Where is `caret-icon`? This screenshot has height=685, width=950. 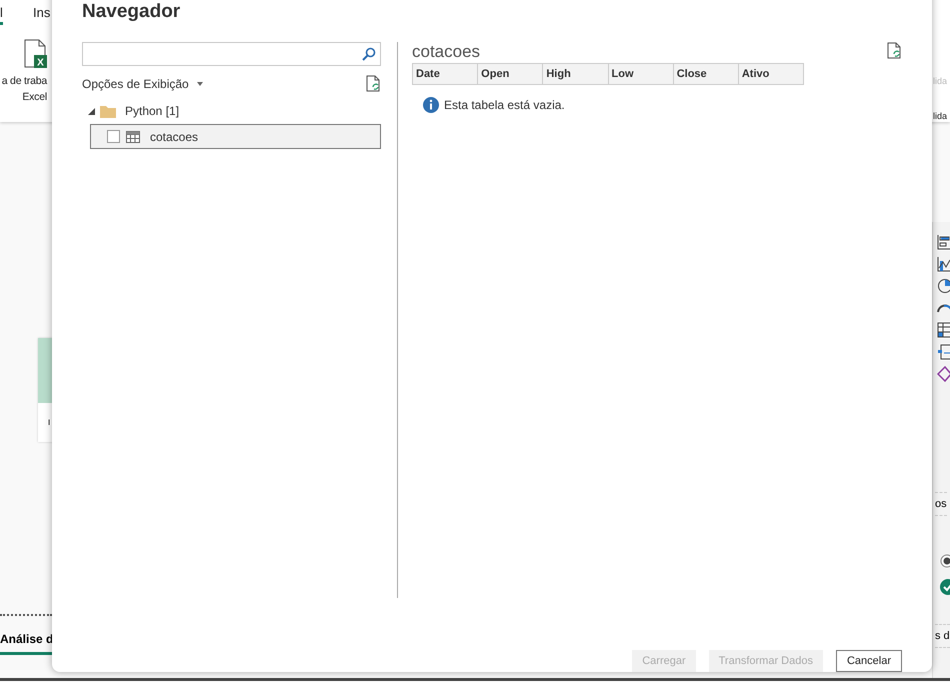
caret-icon is located at coordinates (199, 84).